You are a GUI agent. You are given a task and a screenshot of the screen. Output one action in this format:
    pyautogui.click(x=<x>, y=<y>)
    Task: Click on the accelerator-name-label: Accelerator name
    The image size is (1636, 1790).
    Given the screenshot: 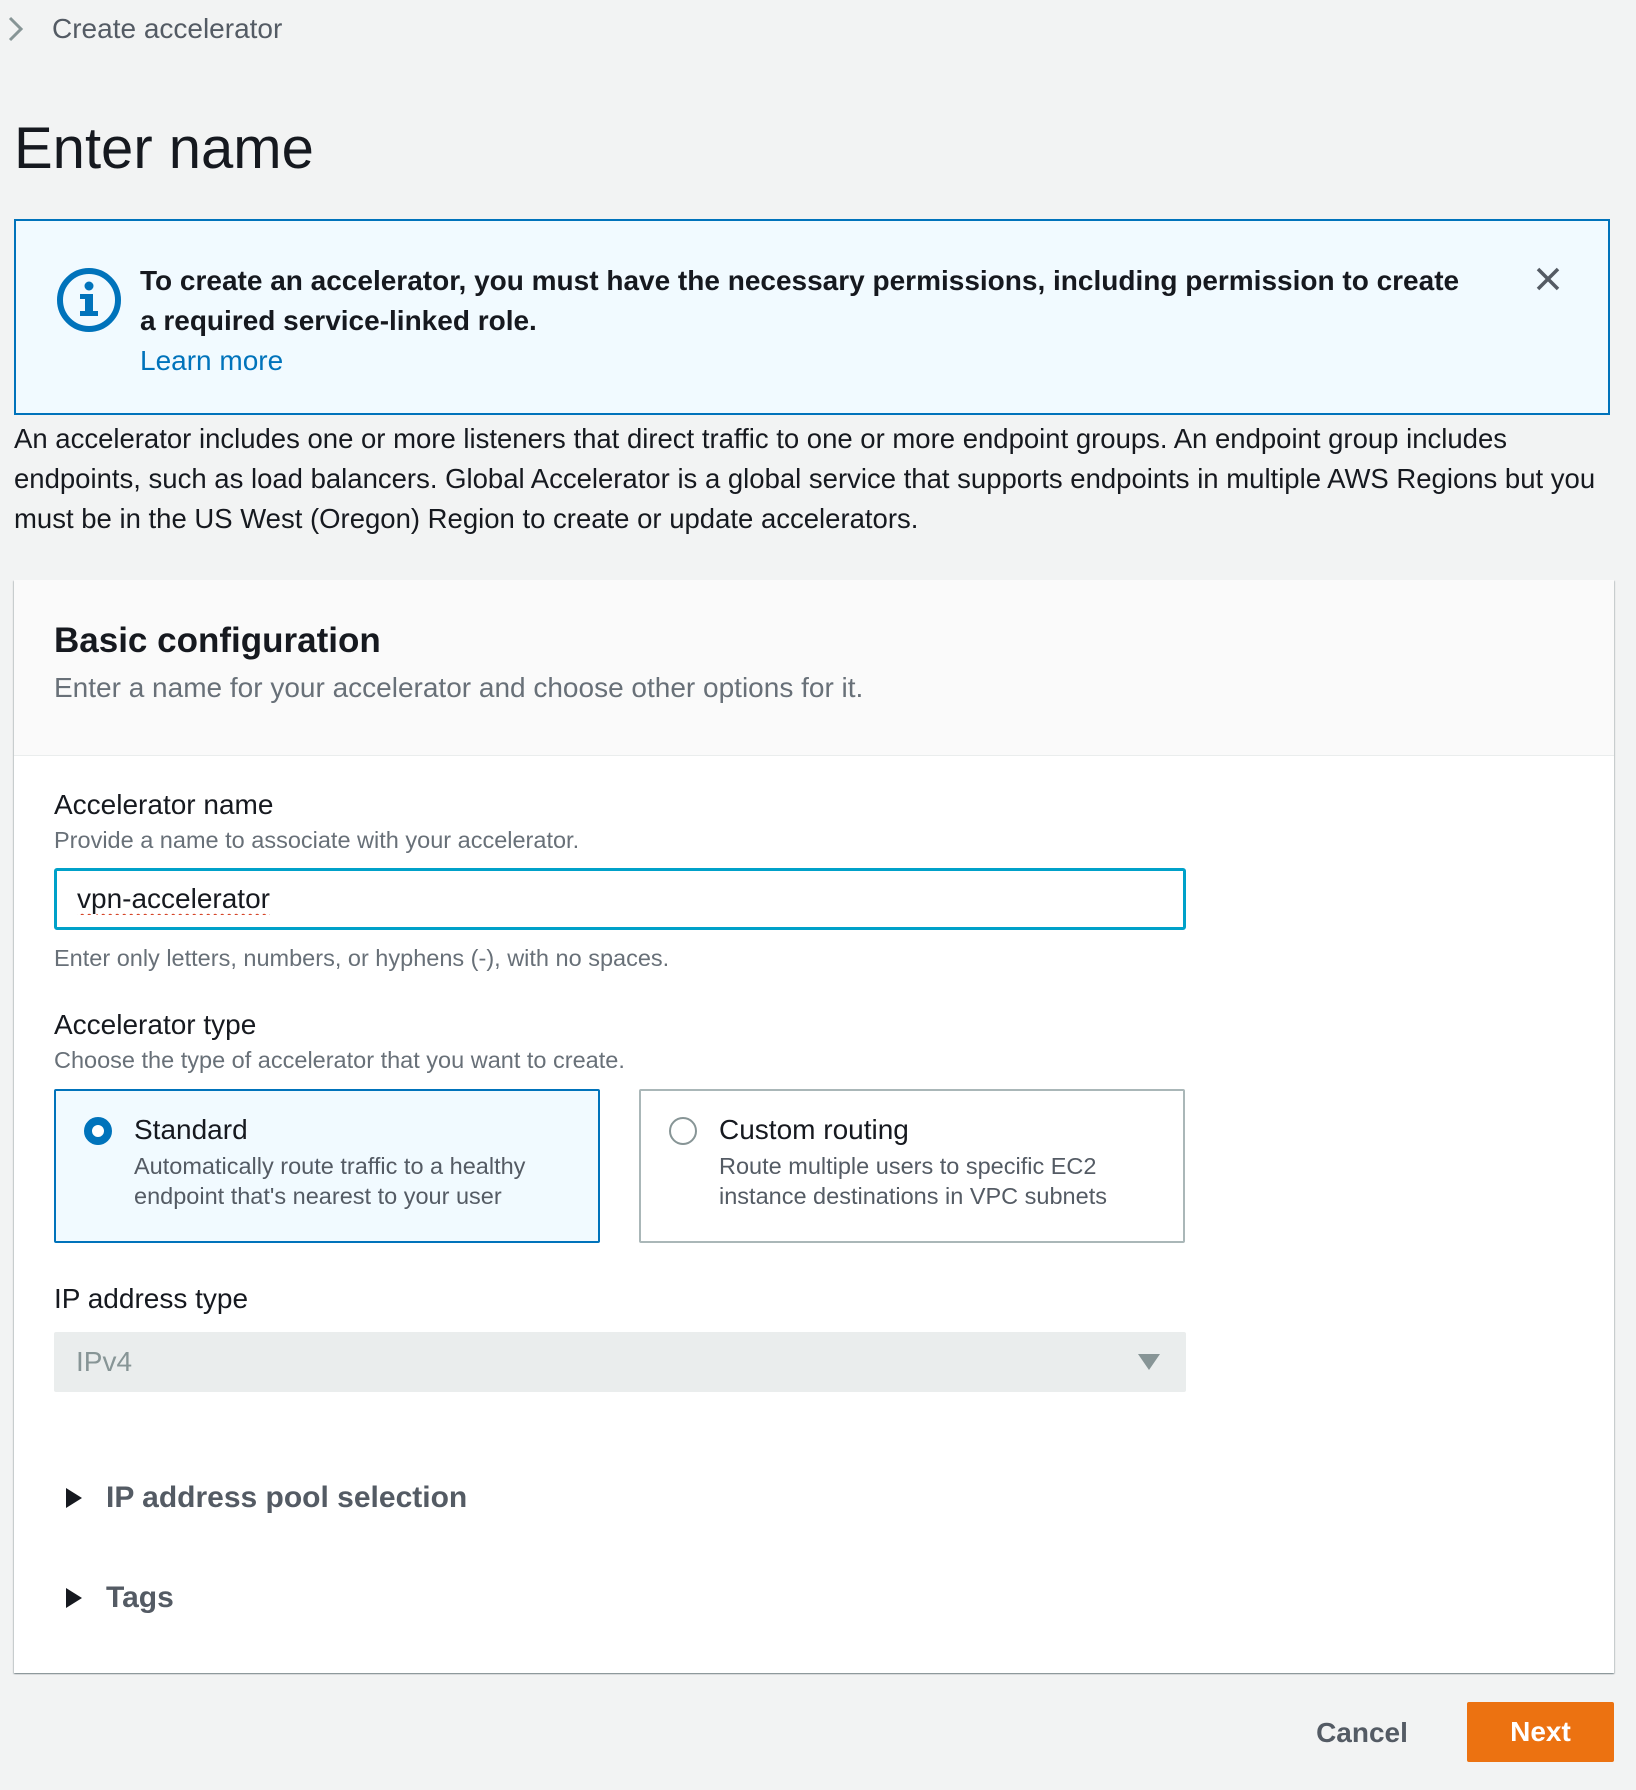 What is the action you would take?
    pyautogui.click(x=164, y=804)
    